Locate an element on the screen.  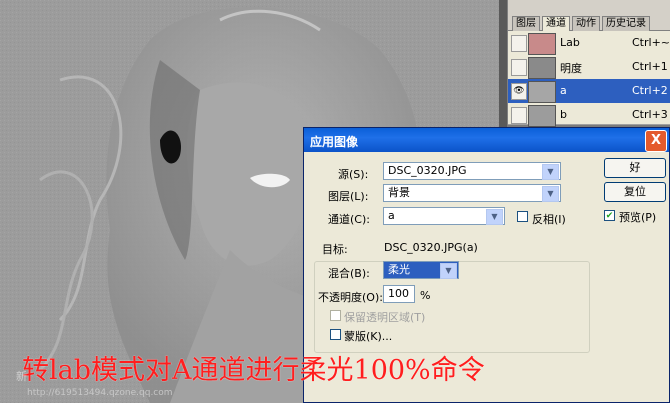
channel-row-lab: Lab Ctrl+~ is located at coordinates (589, 43).